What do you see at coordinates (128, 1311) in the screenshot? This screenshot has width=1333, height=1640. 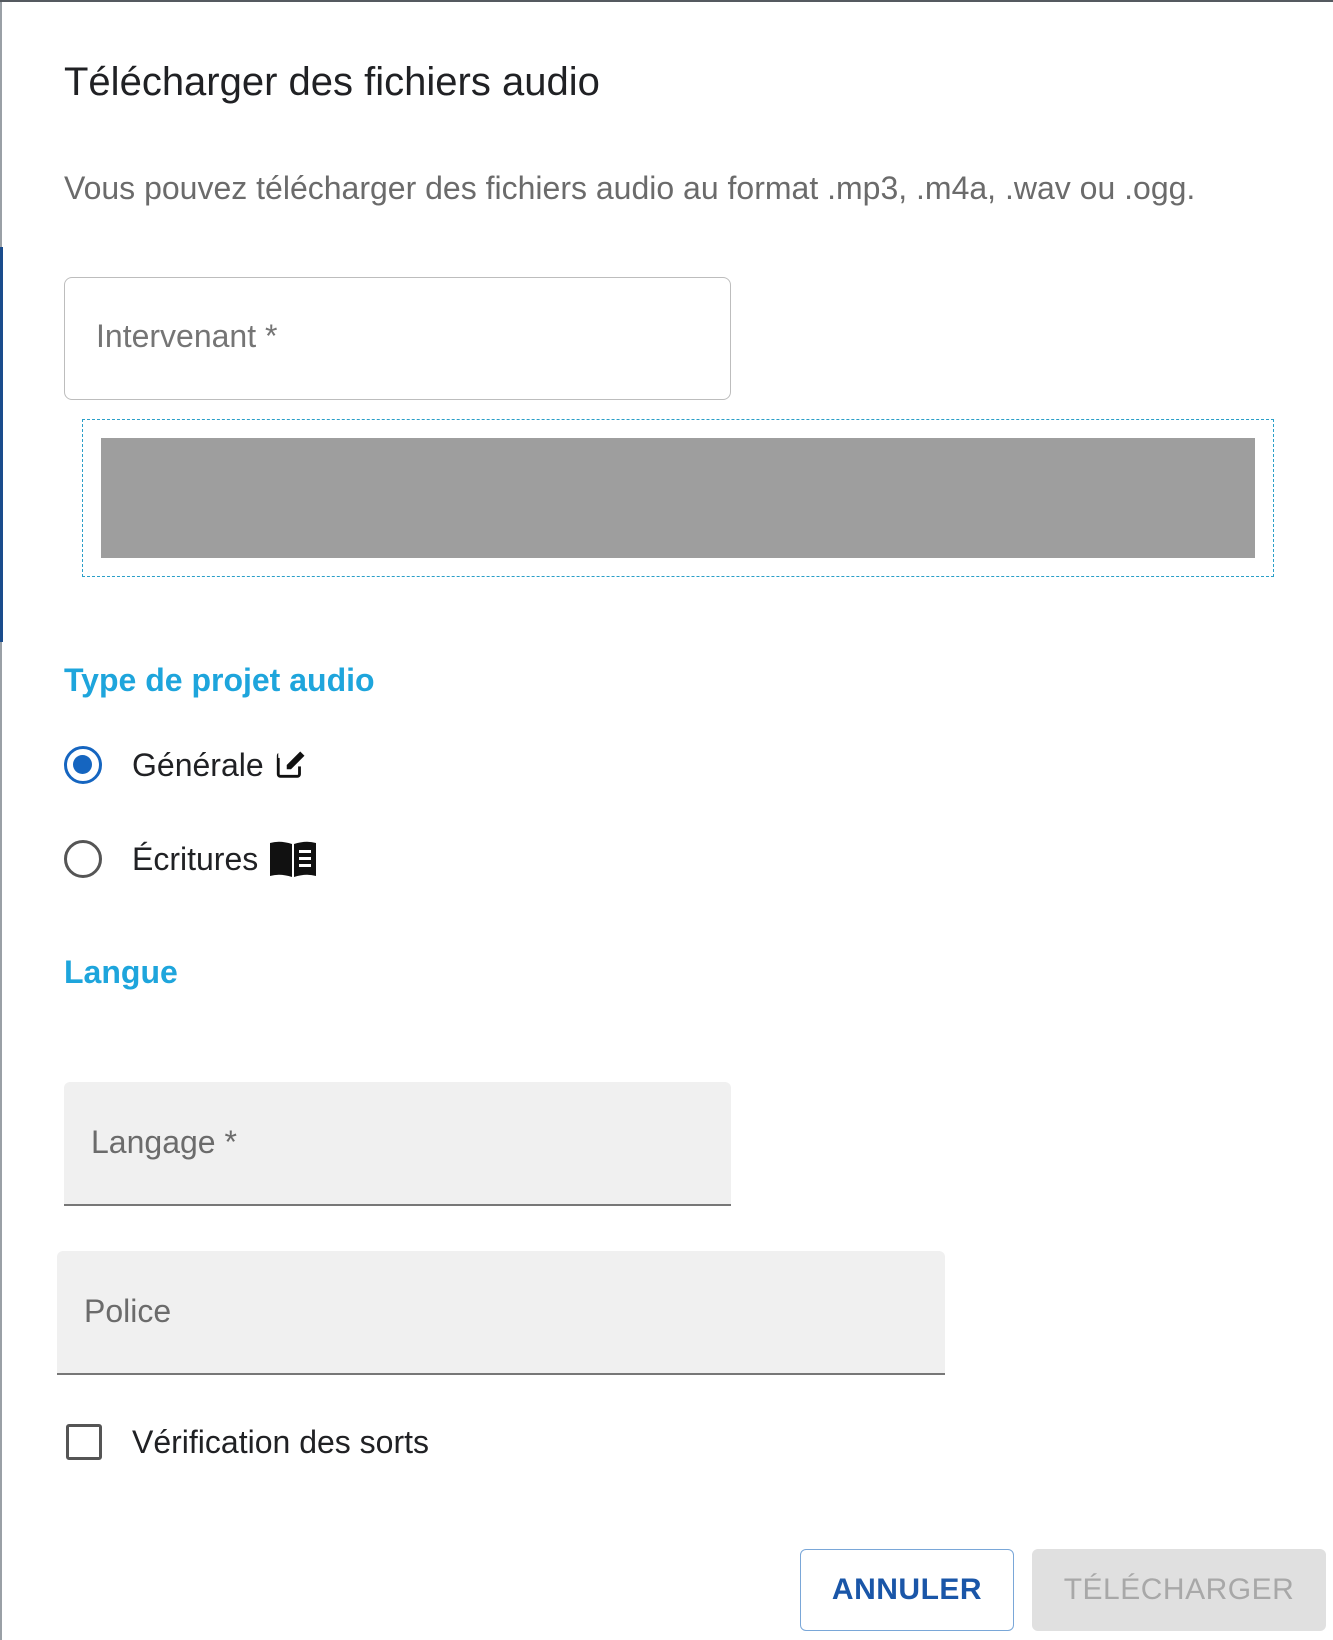 I see `font-select-label: Police` at bounding box center [128, 1311].